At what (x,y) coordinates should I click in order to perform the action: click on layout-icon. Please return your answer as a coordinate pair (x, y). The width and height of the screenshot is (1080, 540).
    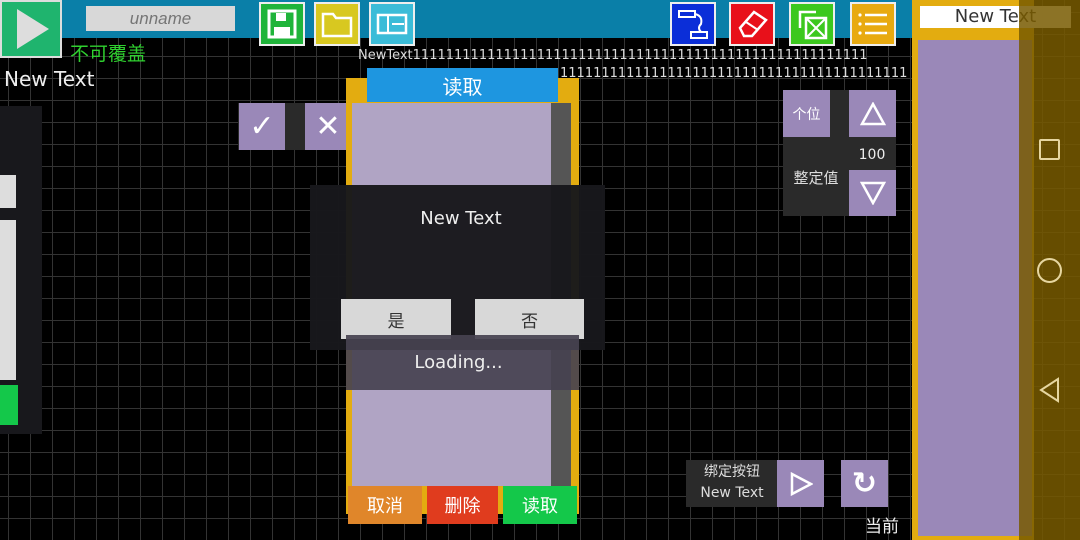
    Looking at the image, I should click on (392, 24).